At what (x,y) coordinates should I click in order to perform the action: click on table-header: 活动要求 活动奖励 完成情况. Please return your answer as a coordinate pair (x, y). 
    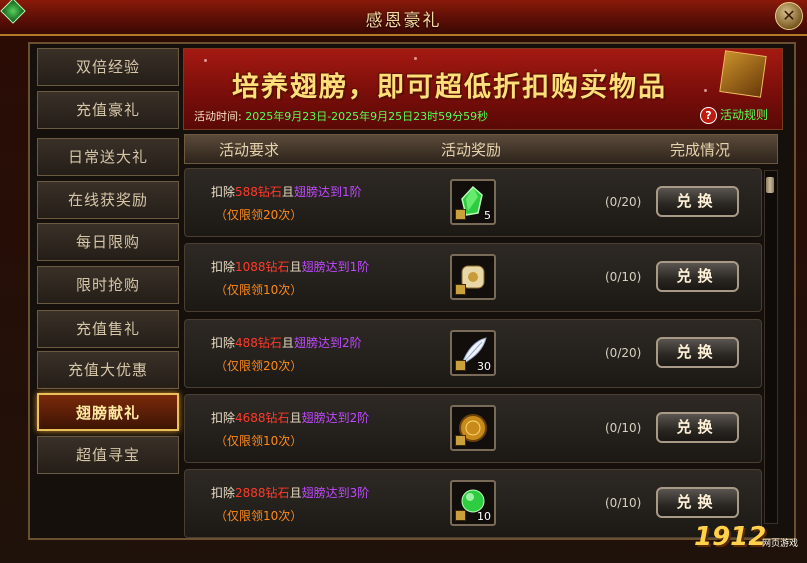
    Looking at the image, I should click on (481, 149).